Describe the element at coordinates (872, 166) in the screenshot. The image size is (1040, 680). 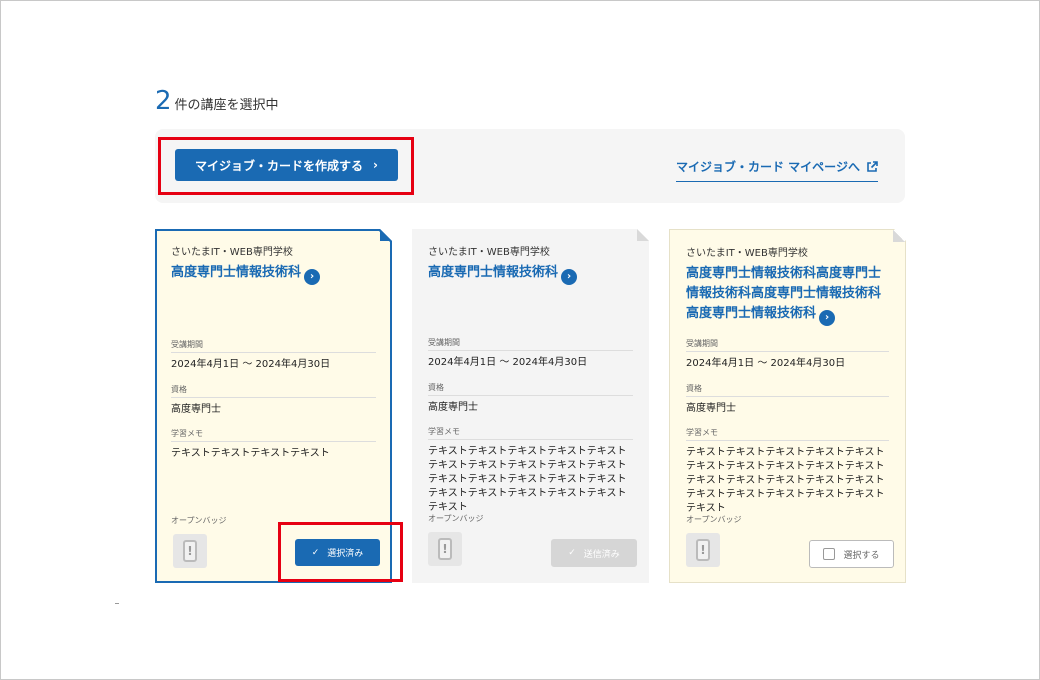
I see `external-link-icon` at that location.